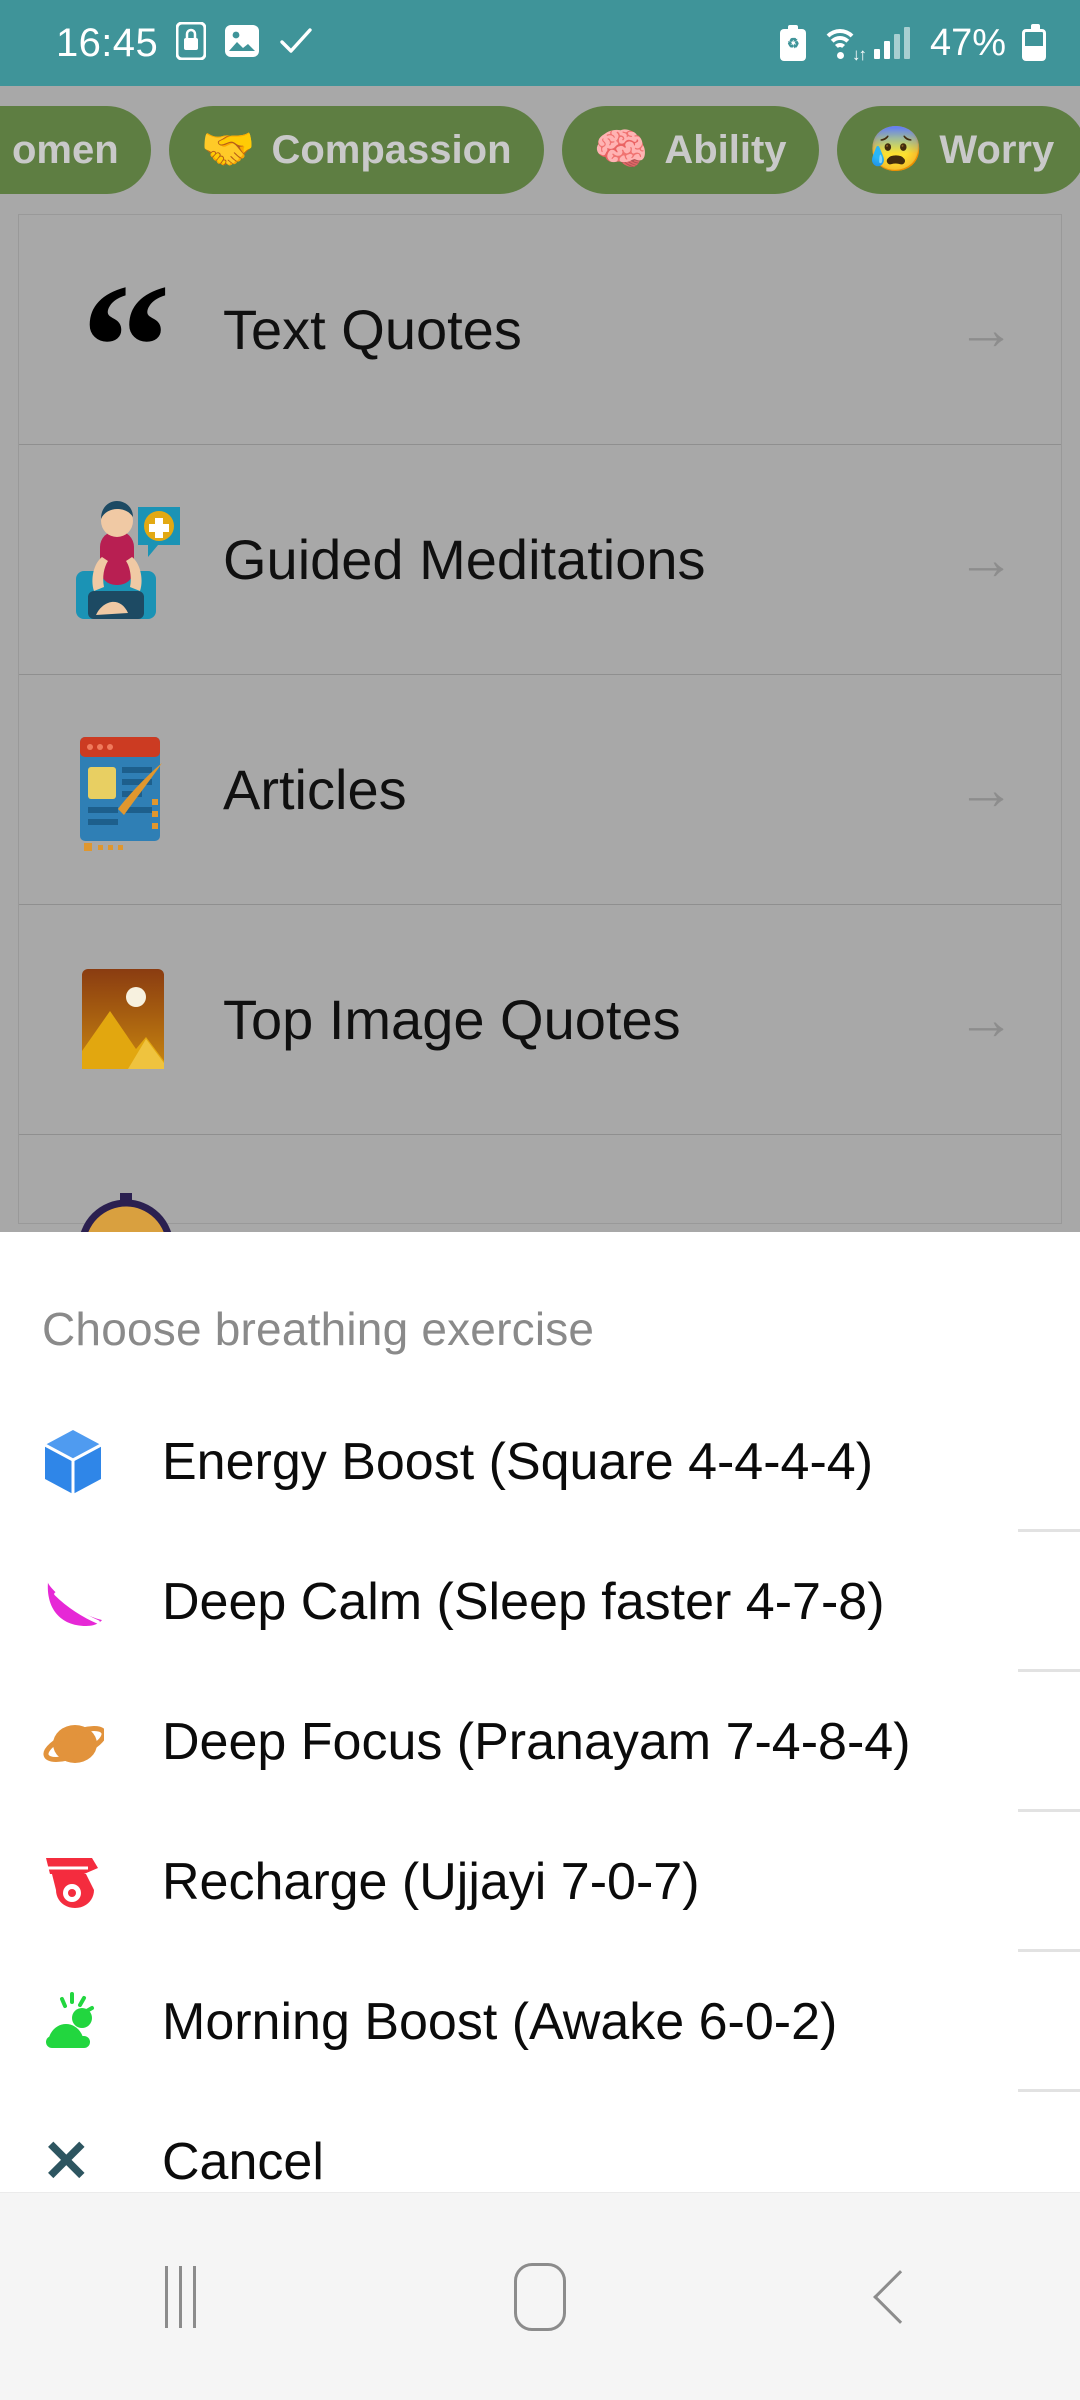  What do you see at coordinates (540, 330) in the screenshot?
I see `list-item-text-quotes: “ Text Quotes →` at bounding box center [540, 330].